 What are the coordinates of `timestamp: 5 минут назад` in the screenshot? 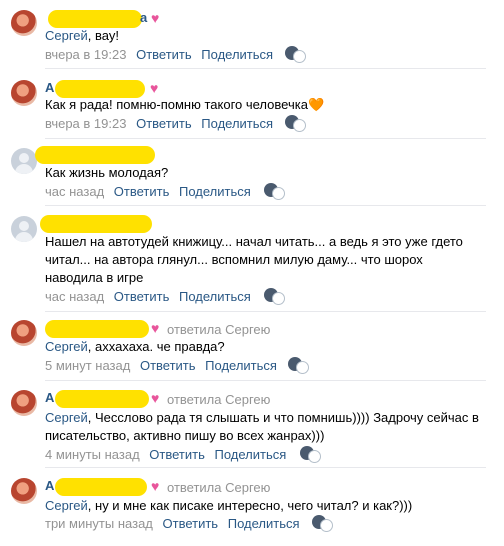 It's located at (87, 365).